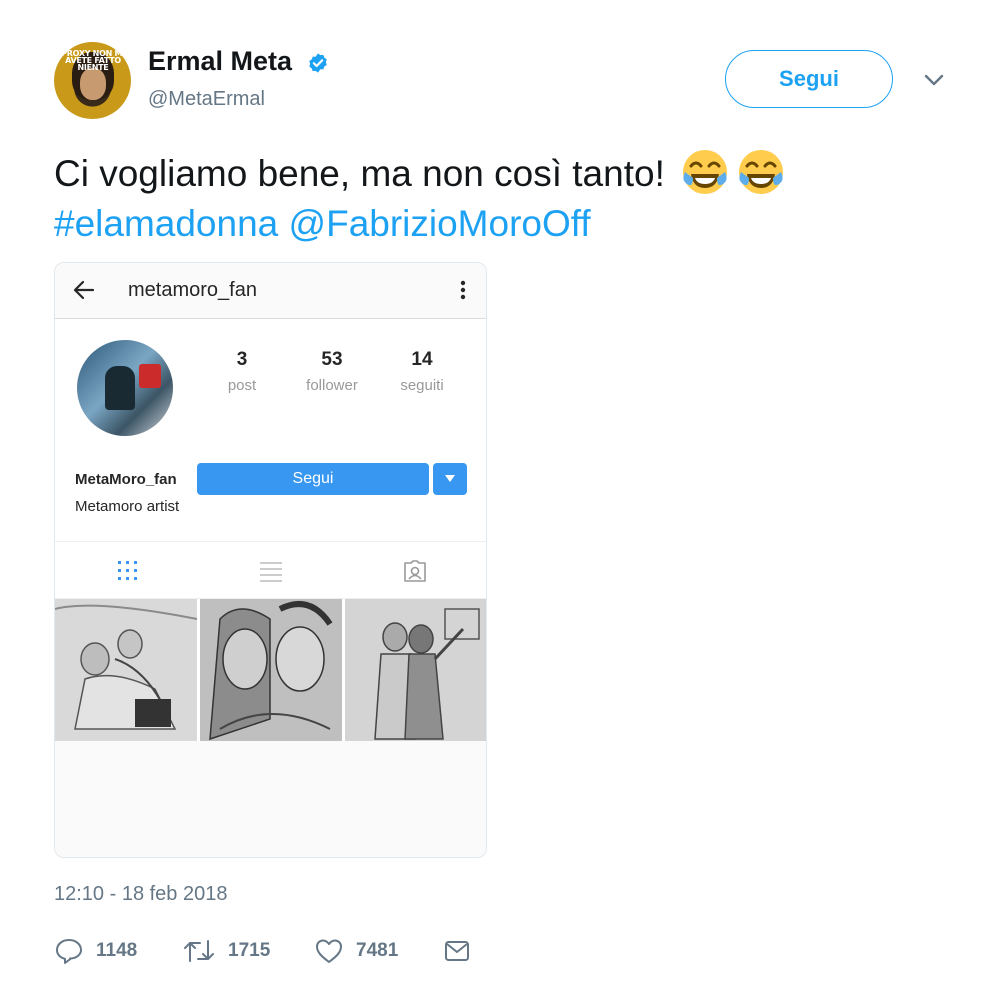 The width and height of the screenshot is (1000, 989). I want to click on retweet-count: 1715, so click(249, 950).